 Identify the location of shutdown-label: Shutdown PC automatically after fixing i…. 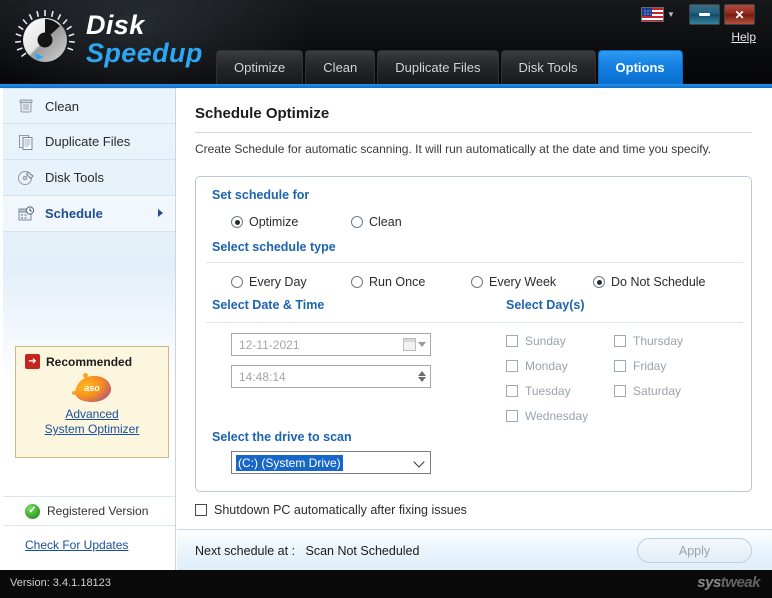
(340, 510).